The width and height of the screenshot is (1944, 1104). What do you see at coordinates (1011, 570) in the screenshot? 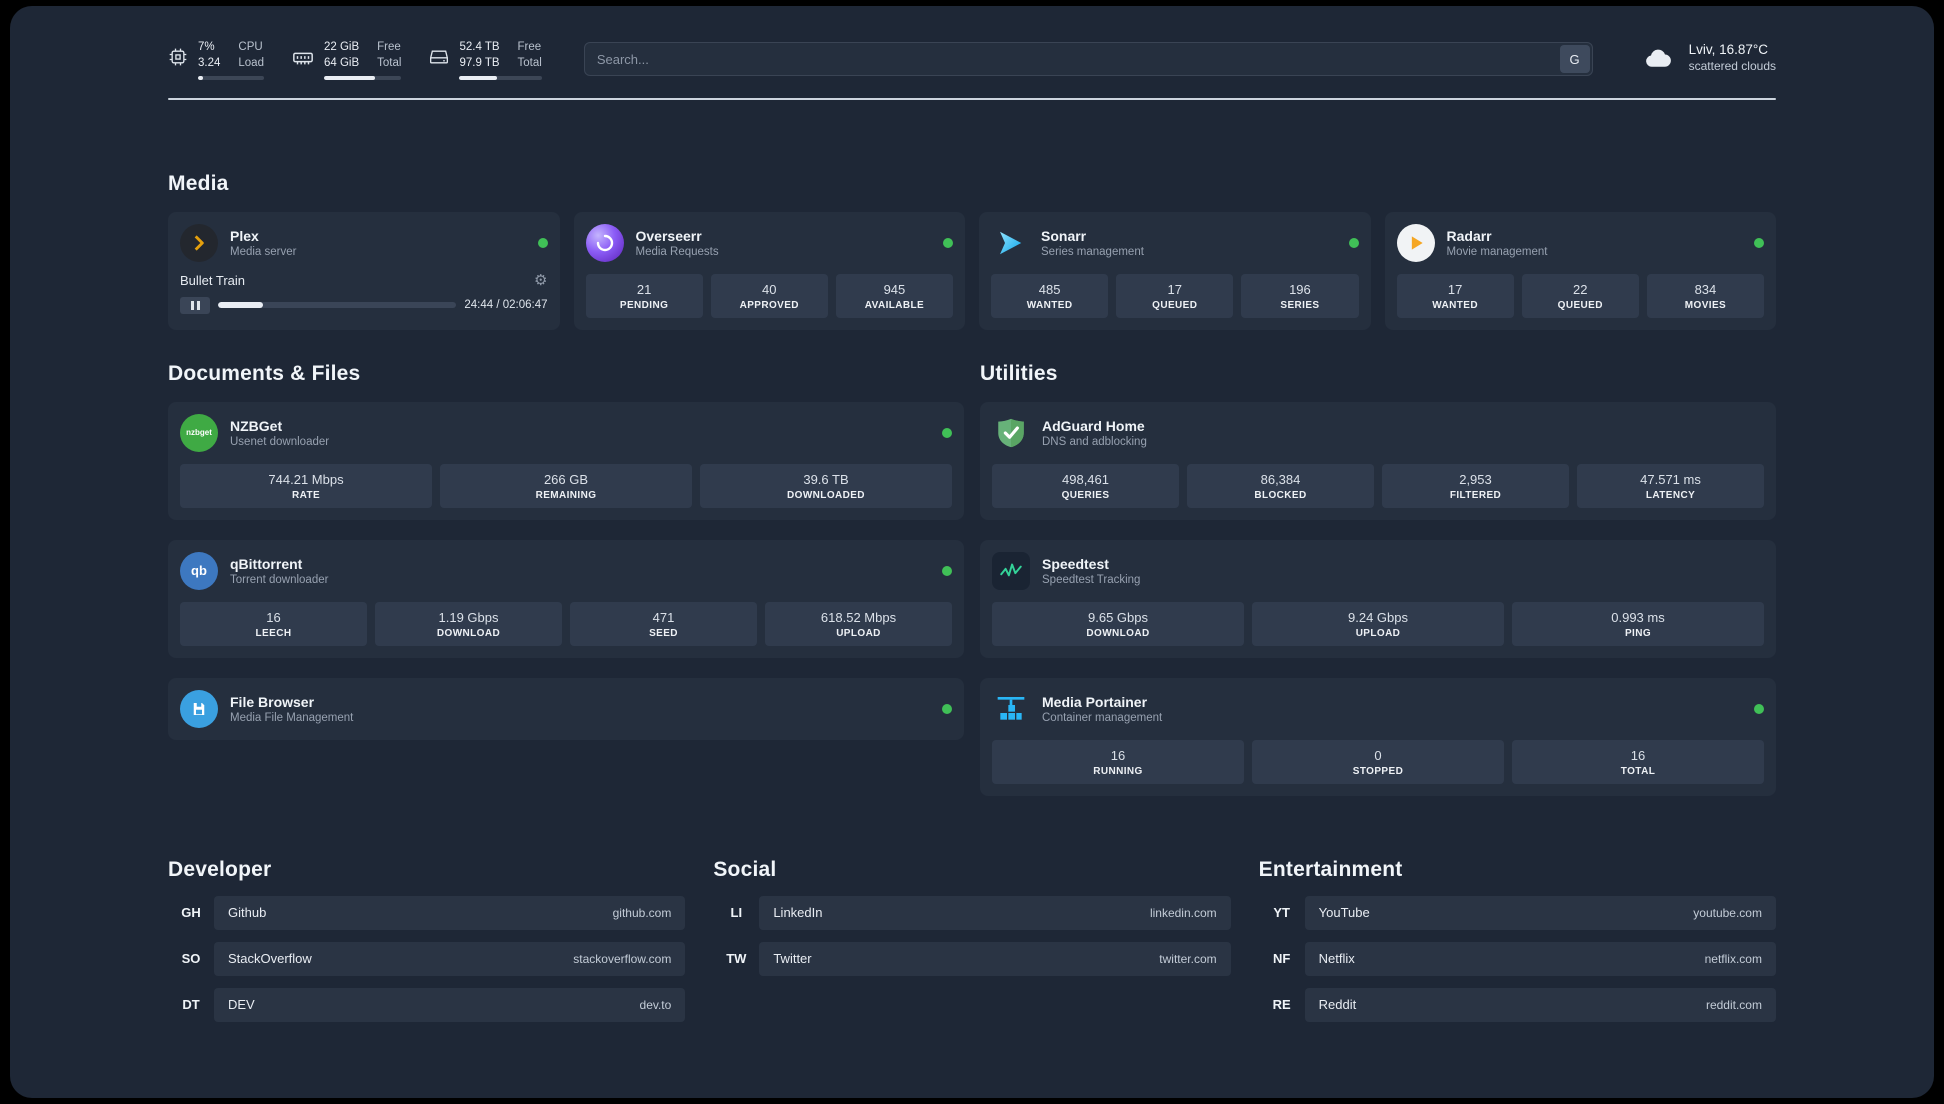
I see `speedtest-icon` at bounding box center [1011, 570].